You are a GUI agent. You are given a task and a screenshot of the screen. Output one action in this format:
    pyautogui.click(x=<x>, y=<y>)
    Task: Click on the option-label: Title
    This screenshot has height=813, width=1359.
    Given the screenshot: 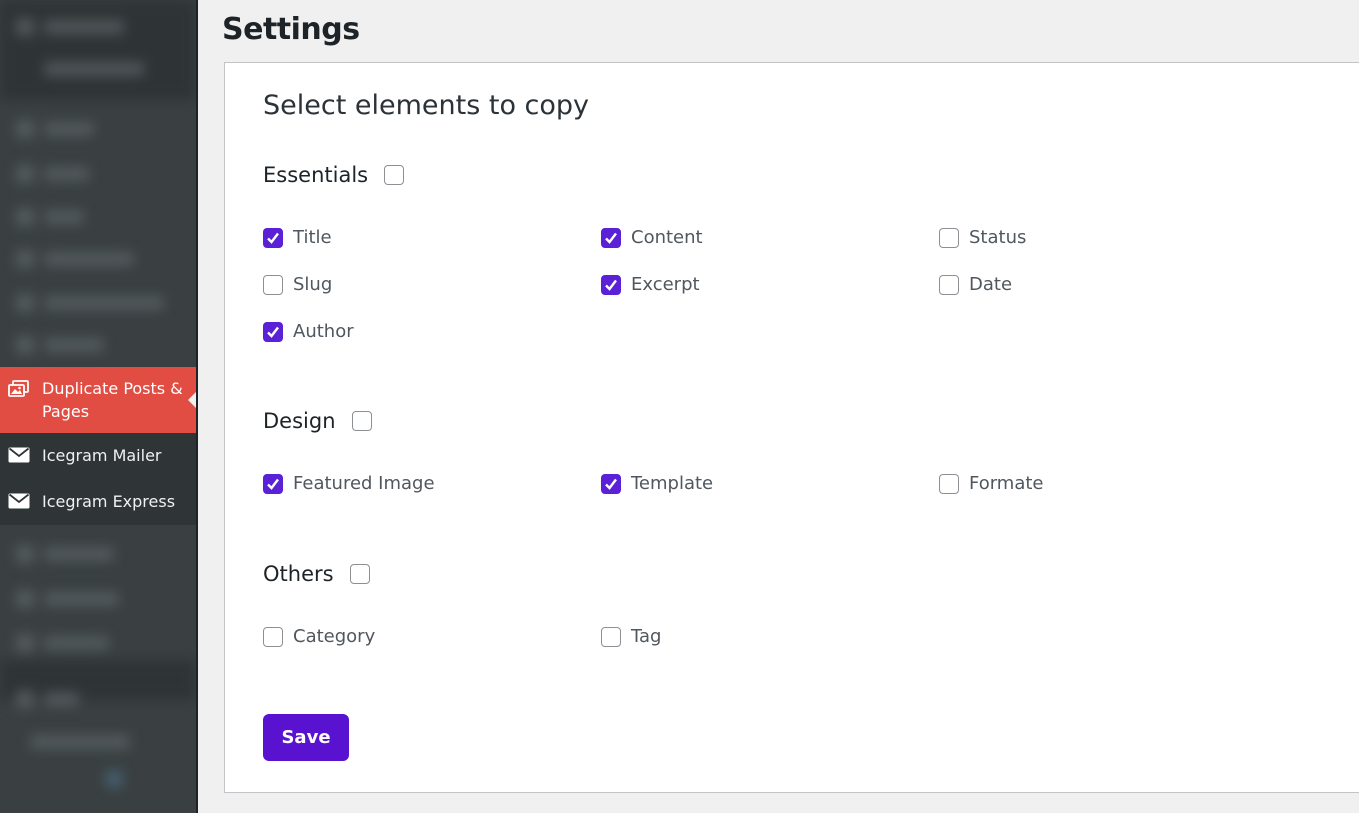 What is the action you would take?
    pyautogui.click(x=312, y=237)
    